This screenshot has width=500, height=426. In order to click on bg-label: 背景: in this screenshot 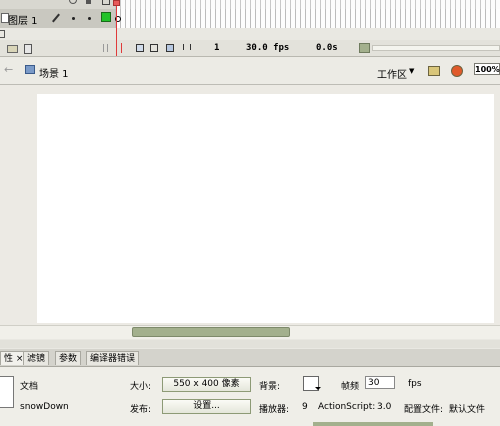, I will do `click(270, 387)`.